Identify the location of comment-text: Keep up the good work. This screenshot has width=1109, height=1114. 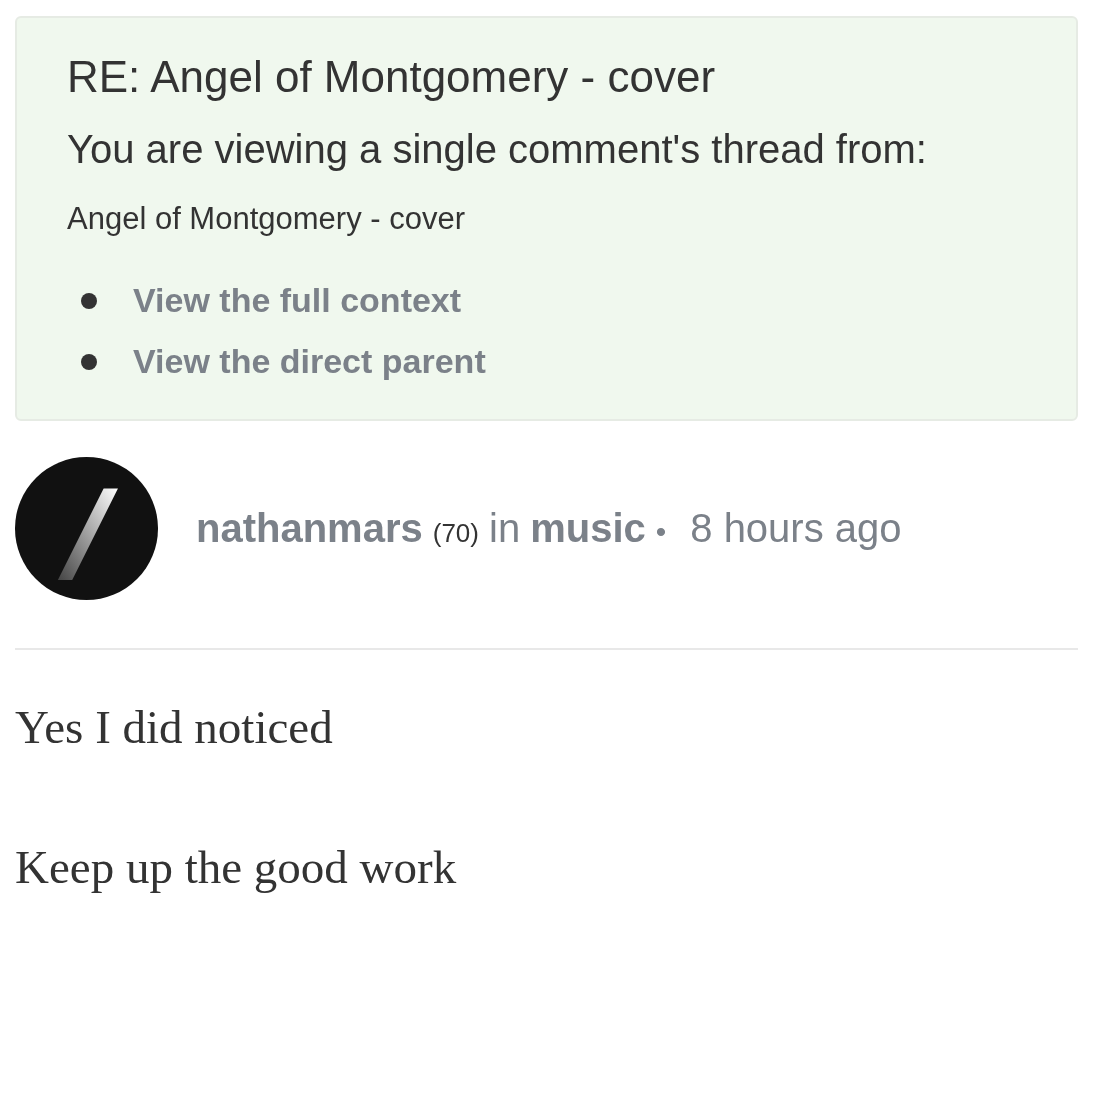
(236, 867).